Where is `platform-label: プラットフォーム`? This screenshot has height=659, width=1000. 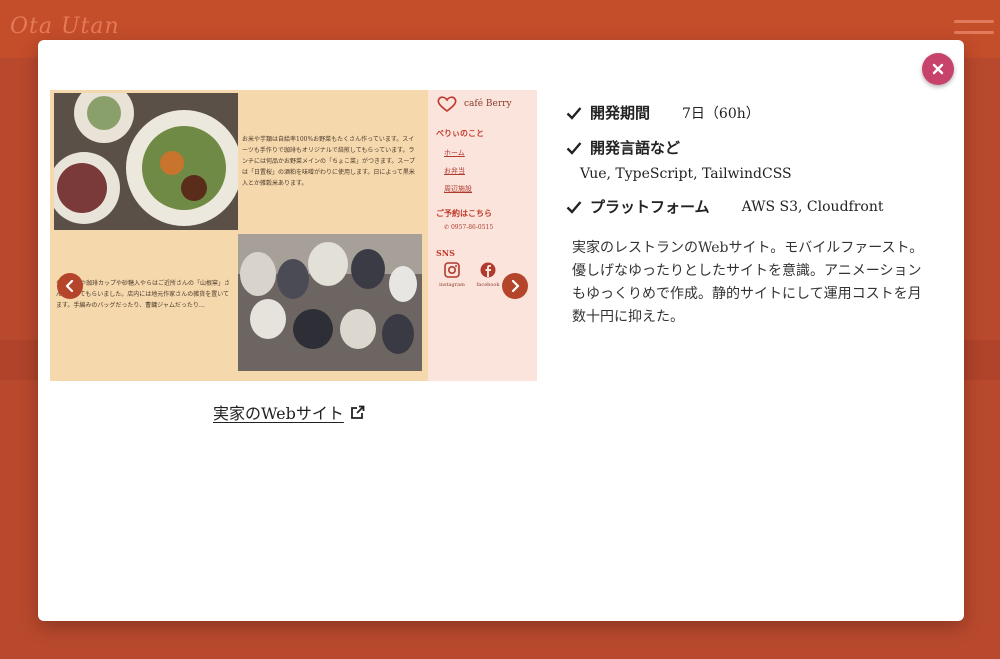
platform-label: プラットフォーム is located at coordinates (650, 207).